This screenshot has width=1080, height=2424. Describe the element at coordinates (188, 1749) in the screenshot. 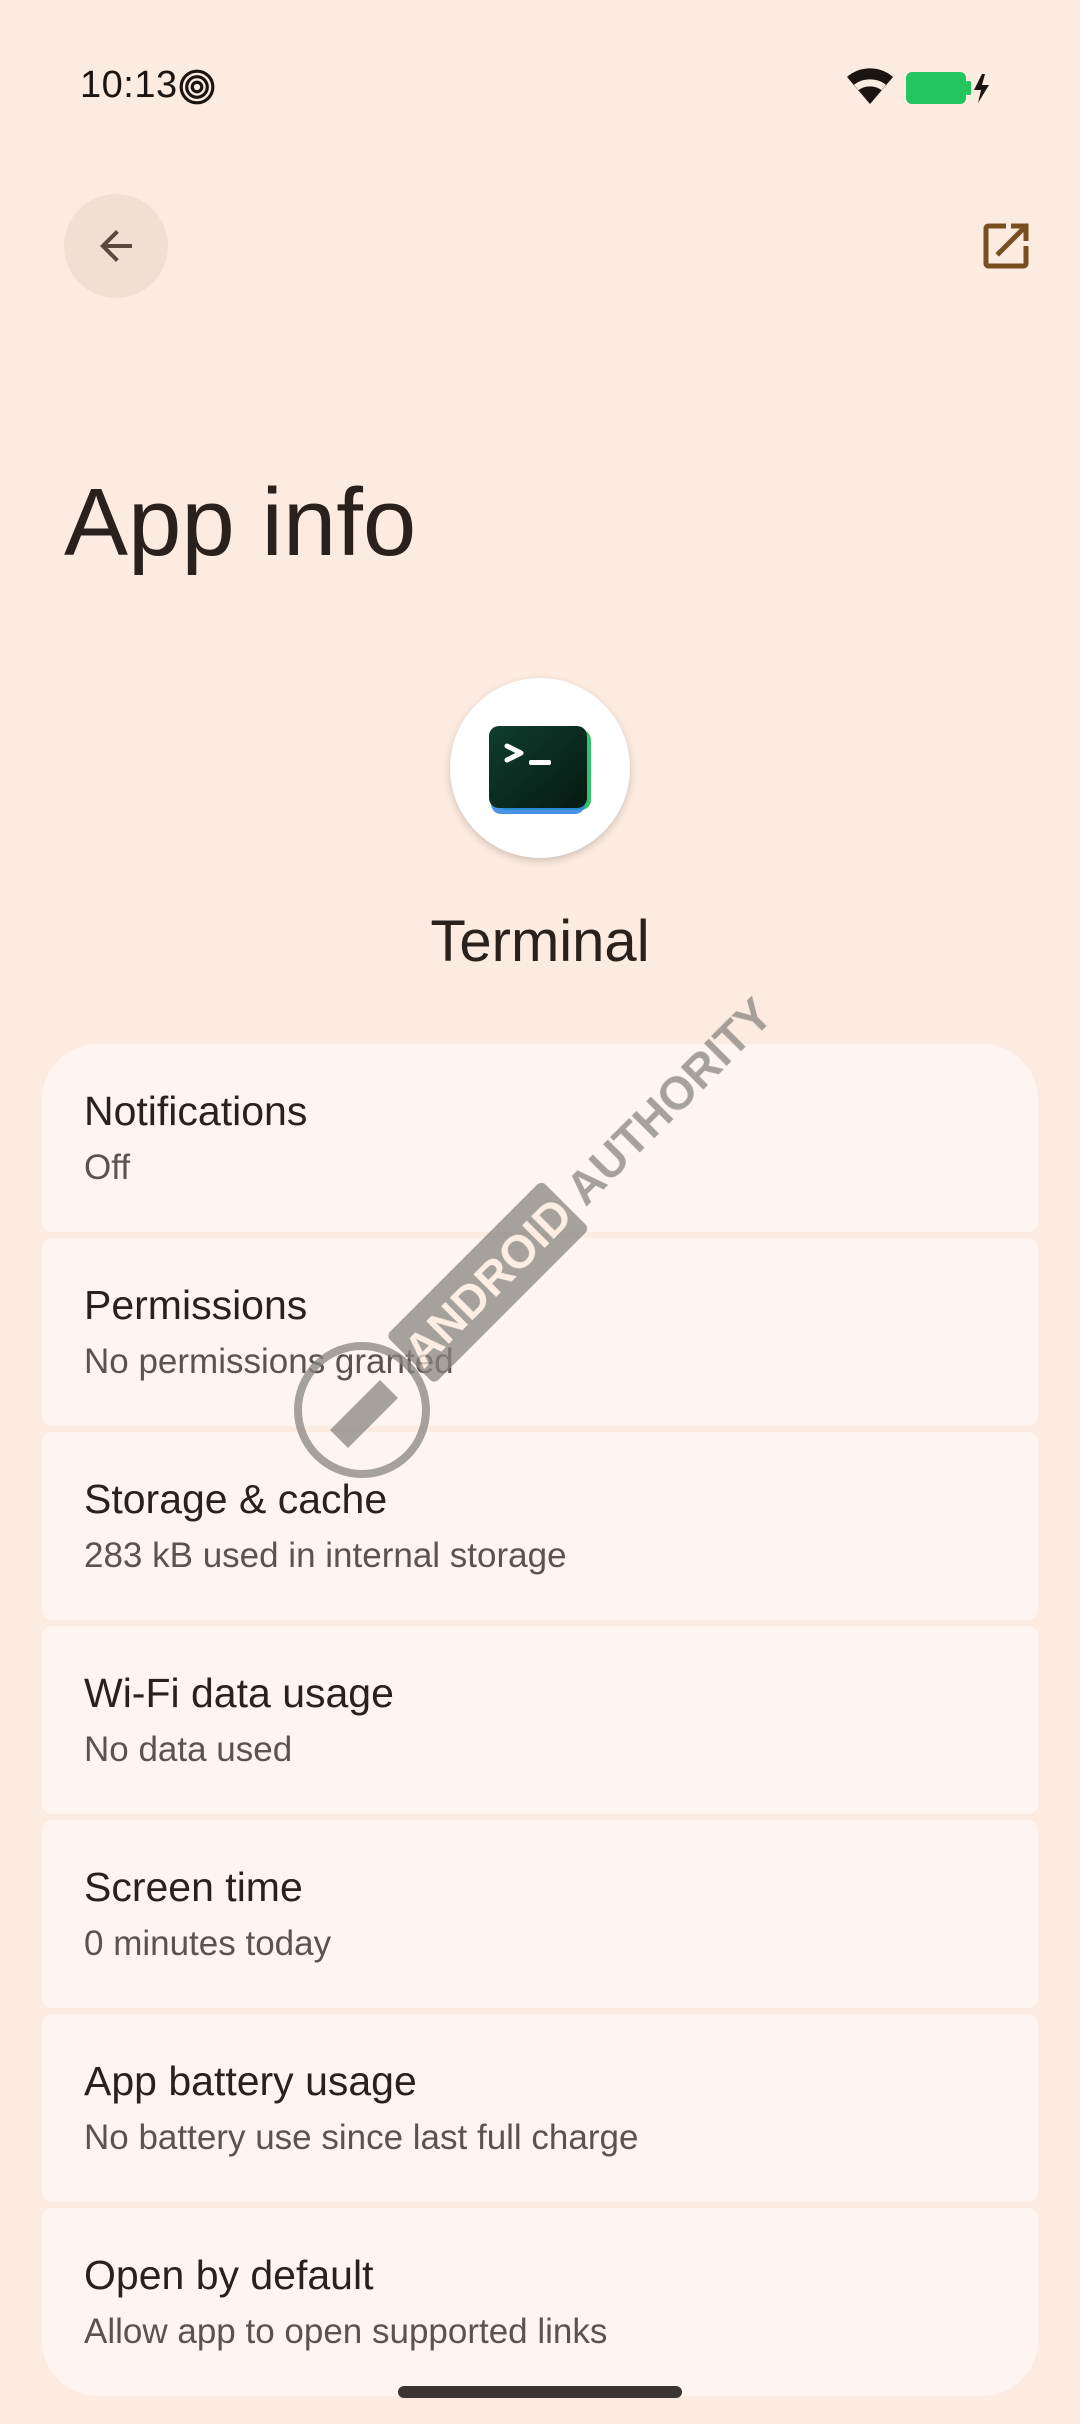

I see `item-subtitle: No data used` at that location.